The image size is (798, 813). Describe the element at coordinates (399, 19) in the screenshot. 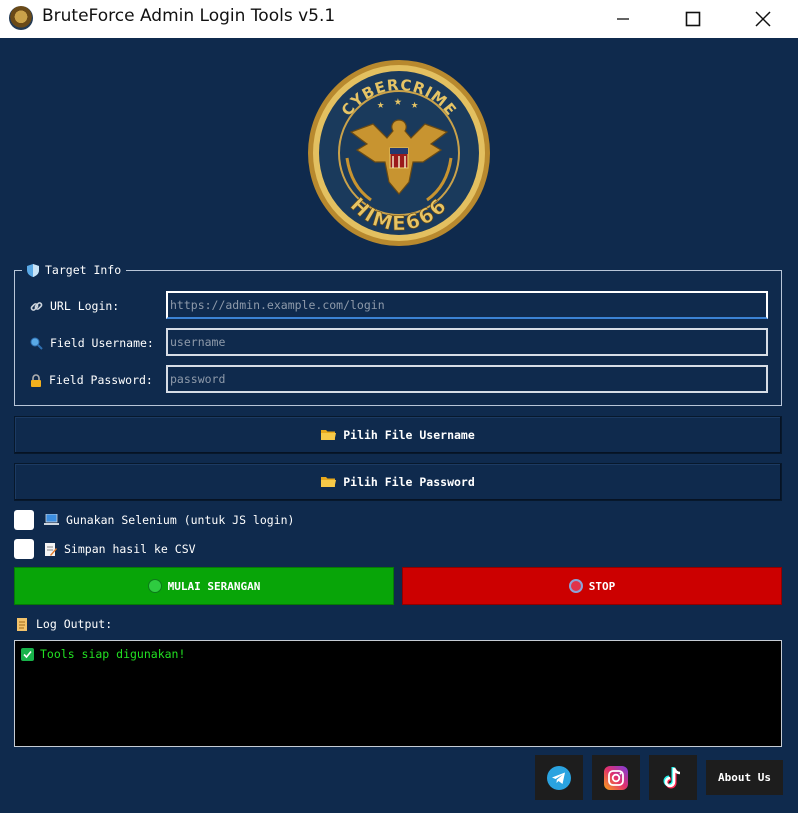

I see `title-bar: BruteForce Admin Login Tools v5.1` at that location.